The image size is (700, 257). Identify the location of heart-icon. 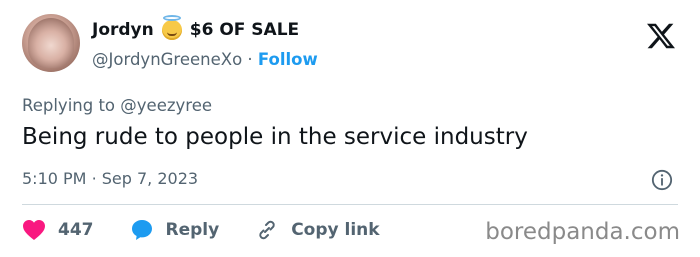
(34, 230).